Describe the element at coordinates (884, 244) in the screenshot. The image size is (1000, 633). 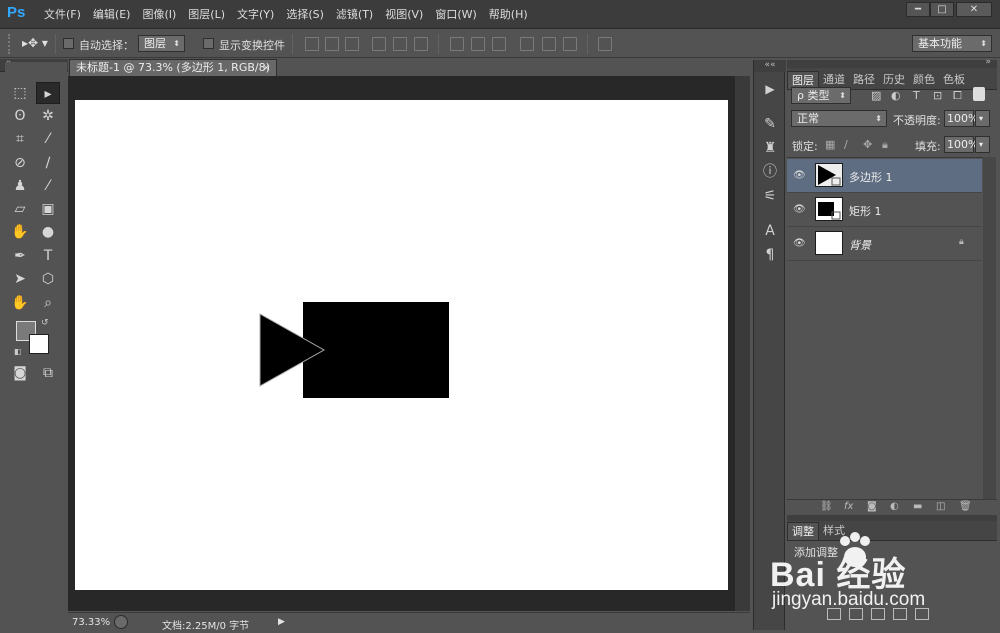
I see `layer-row: 👁︎ 背景 🔒︎` at that location.